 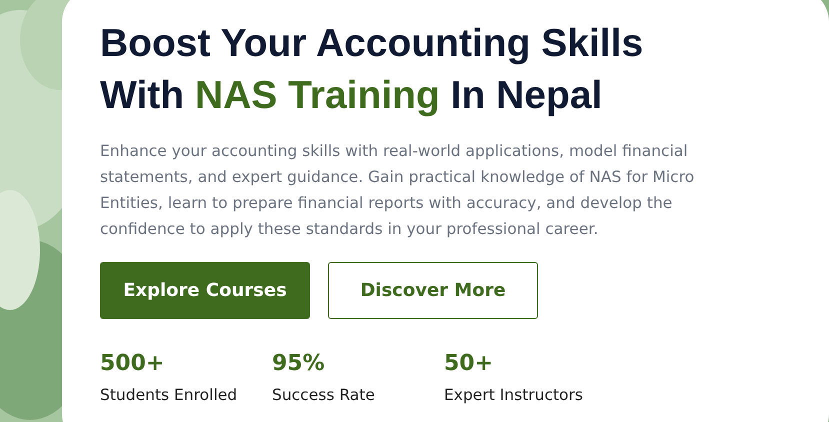 I want to click on stat-value: 500+, so click(x=132, y=363).